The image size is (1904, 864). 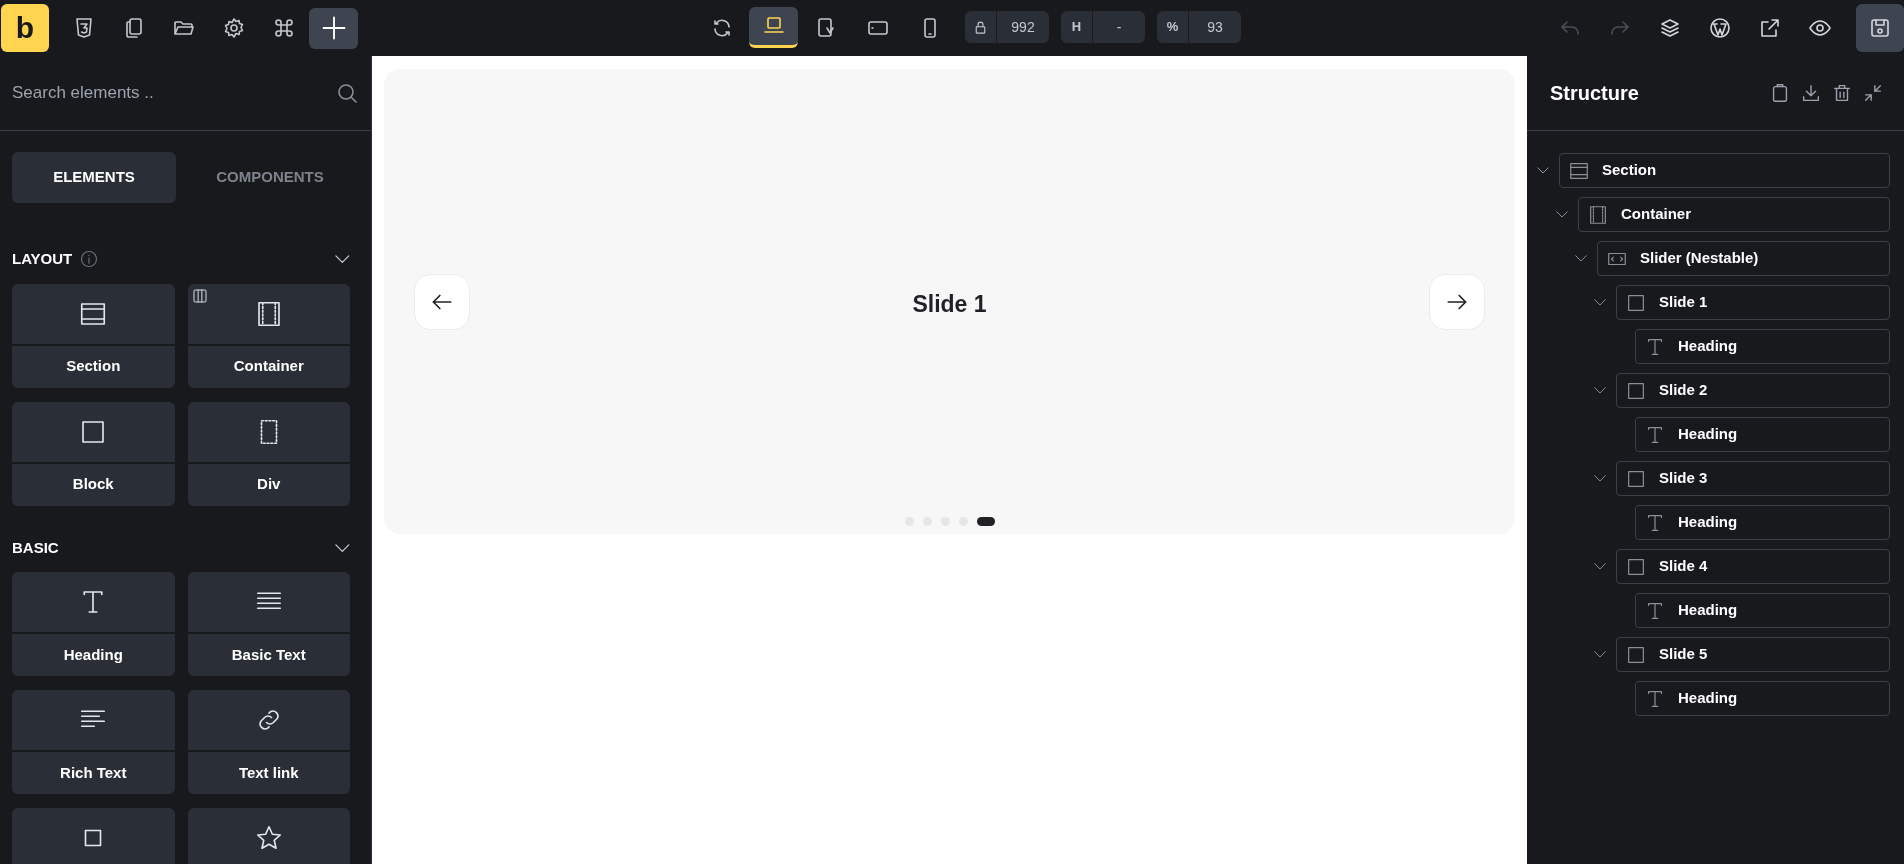 What do you see at coordinates (1594, 93) in the screenshot?
I see `panel-title: Structure` at bounding box center [1594, 93].